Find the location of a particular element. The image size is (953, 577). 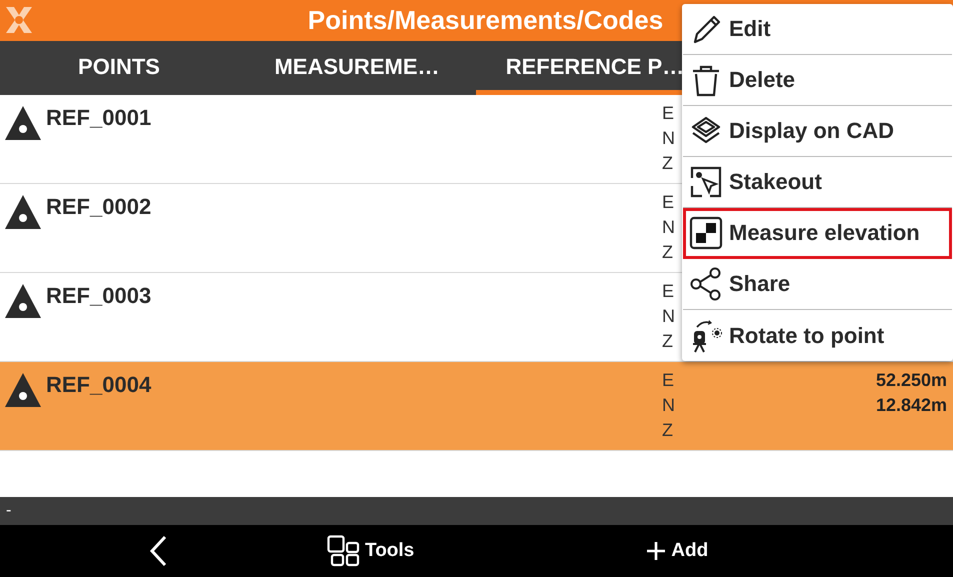

menu-item: Edit is located at coordinates (817, 29).